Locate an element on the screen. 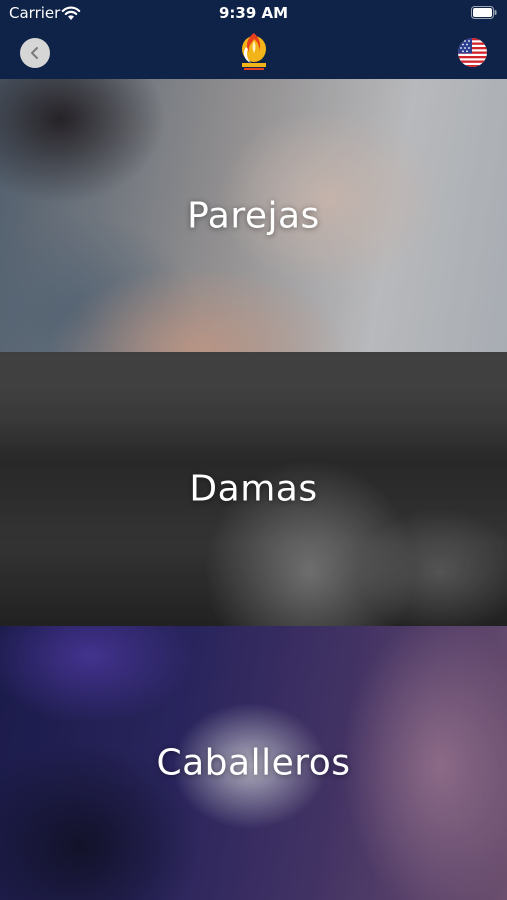 This screenshot has height=900, width=507. clock: 9:39 AM is located at coordinates (253, 13).